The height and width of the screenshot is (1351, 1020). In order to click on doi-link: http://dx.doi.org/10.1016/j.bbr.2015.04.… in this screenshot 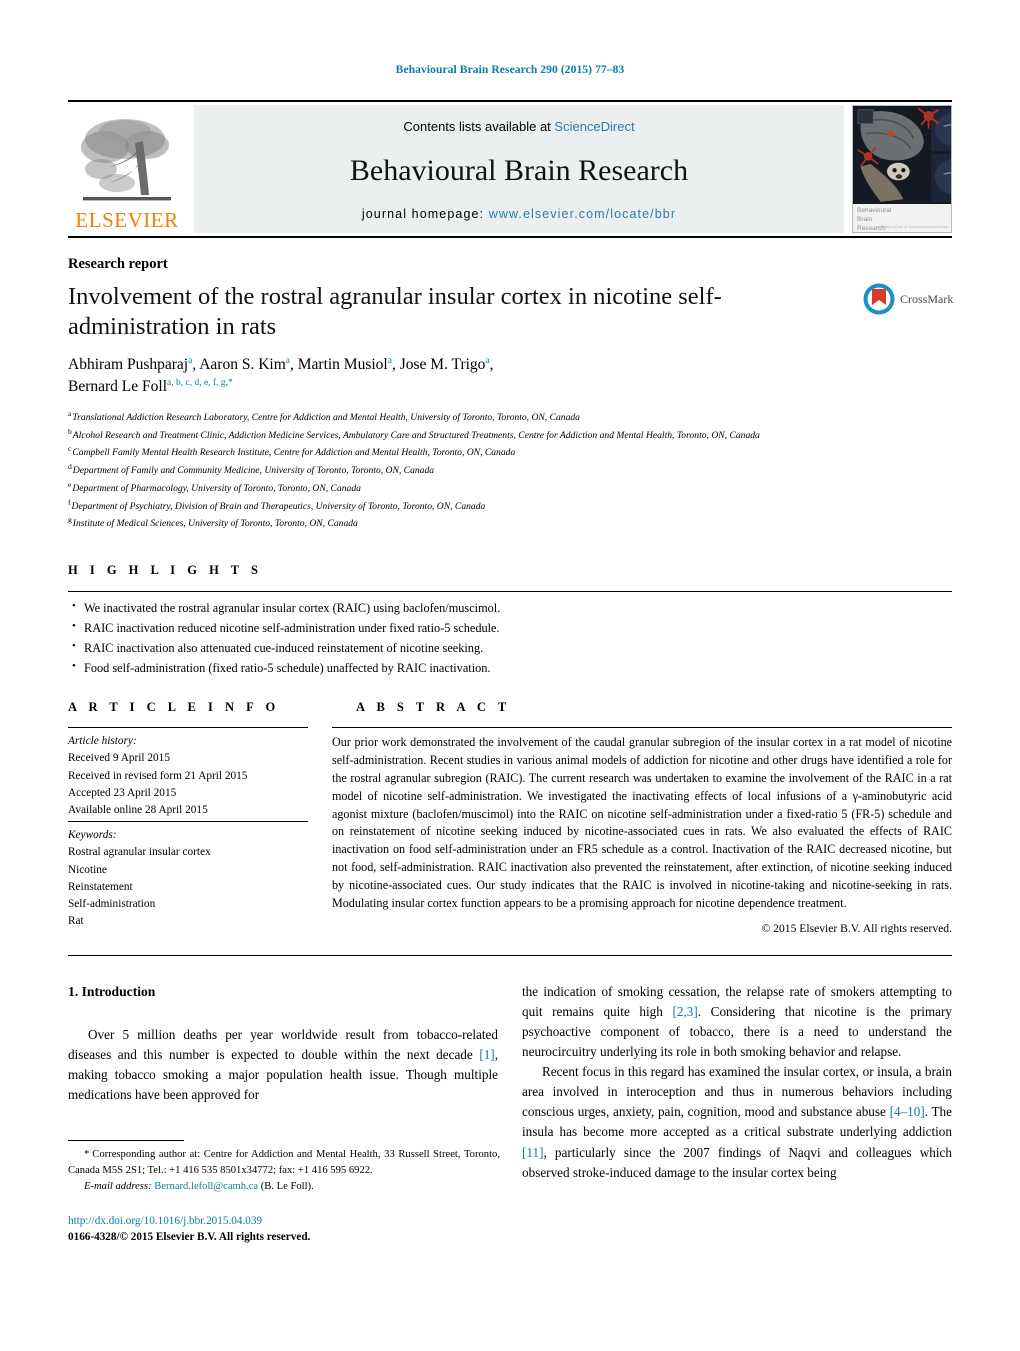, I will do `click(288, 1221)`.